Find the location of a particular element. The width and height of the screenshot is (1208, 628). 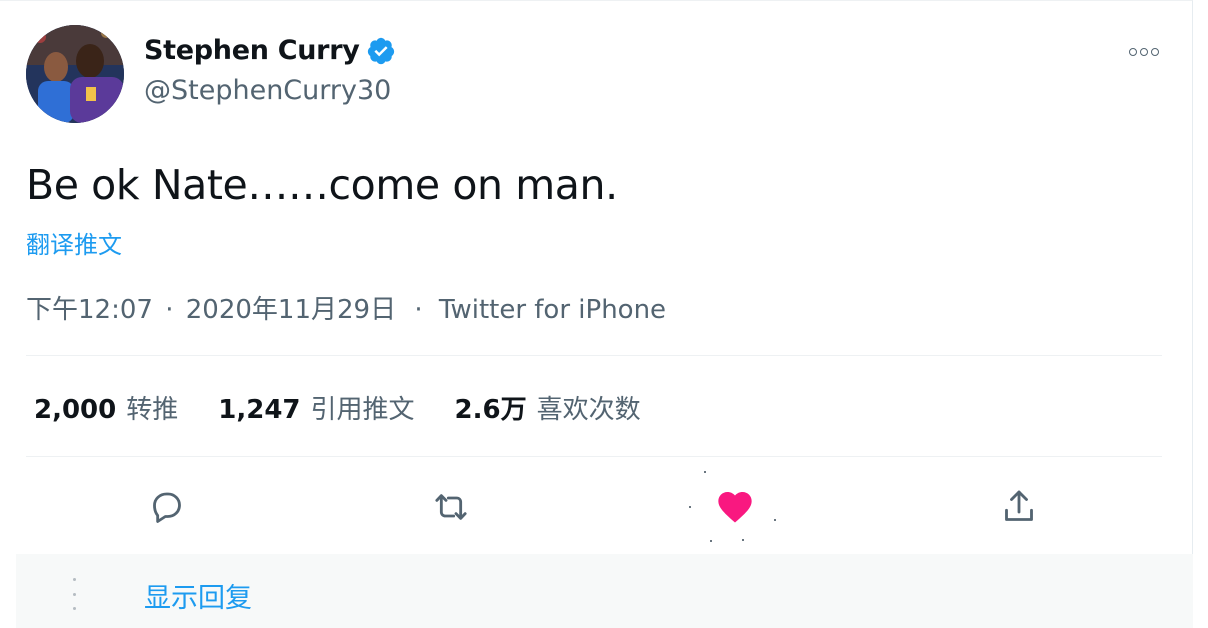

like-button is located at coordinates (735, 507).